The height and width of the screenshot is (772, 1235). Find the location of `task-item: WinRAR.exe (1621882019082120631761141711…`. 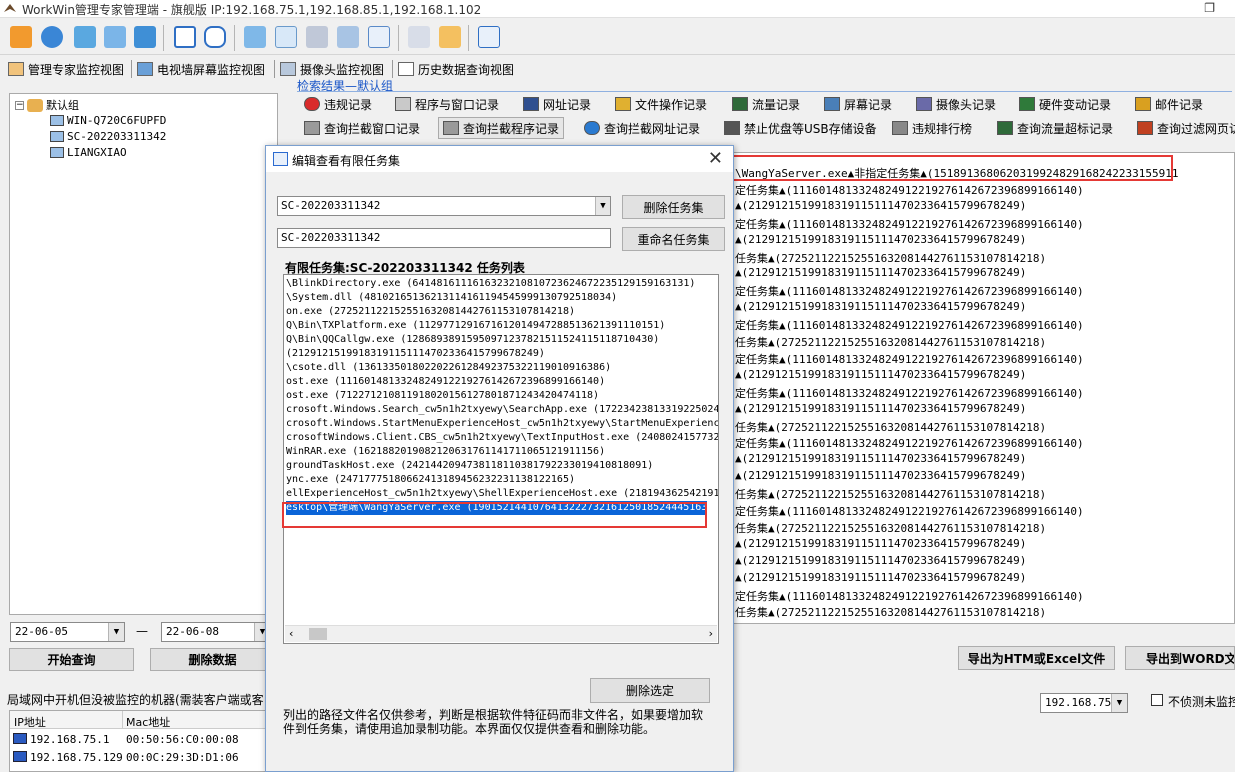

task-item: WinRAR.exe (1621882019082120631761141711… is located at coordinates (445, 452).